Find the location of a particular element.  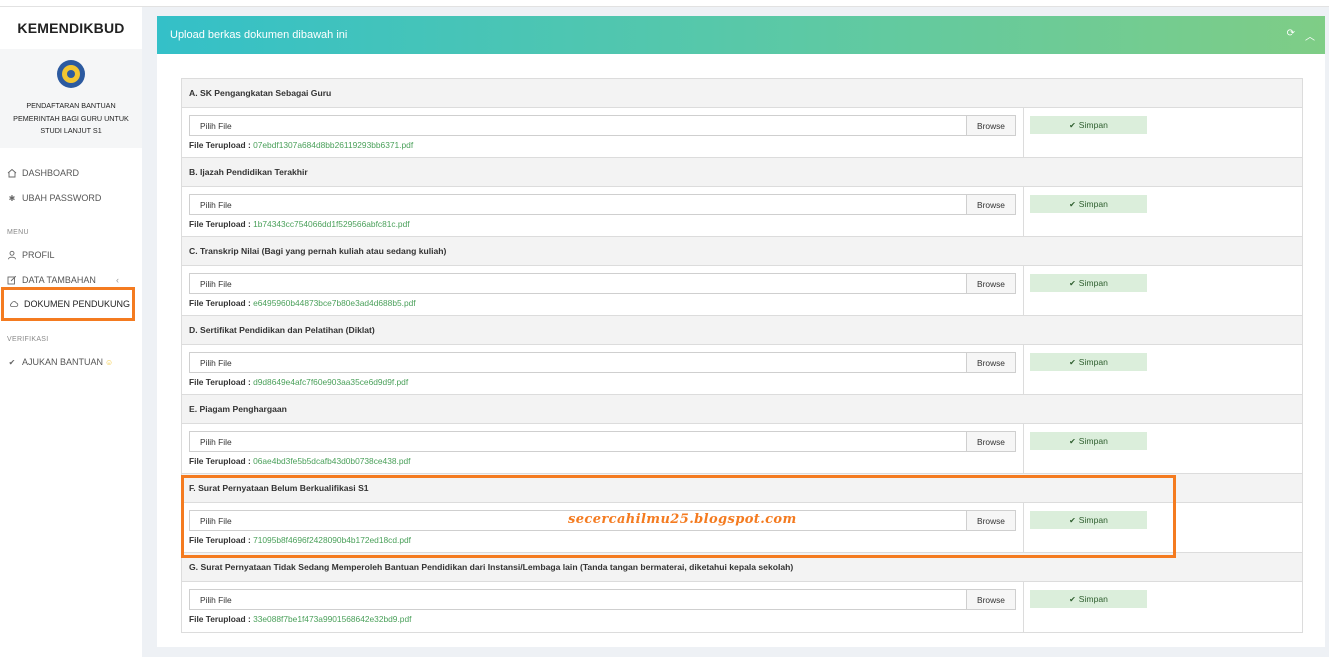

sidebar-item-label: DOKUMEN PENDUKUNG is located at coordinates (77, 304).